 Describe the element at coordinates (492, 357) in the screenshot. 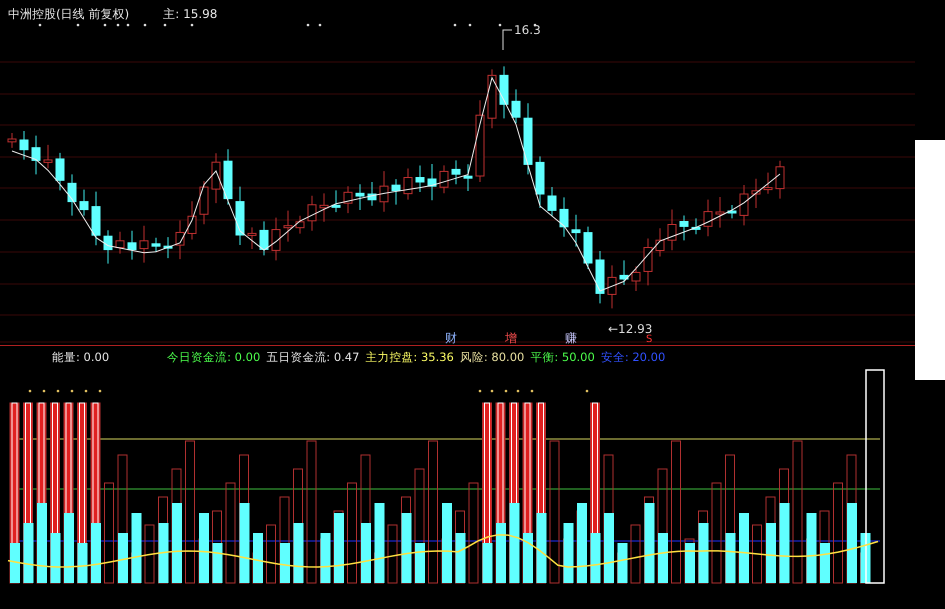

I see `indicator-reading: 风险: 80.00` at that location.